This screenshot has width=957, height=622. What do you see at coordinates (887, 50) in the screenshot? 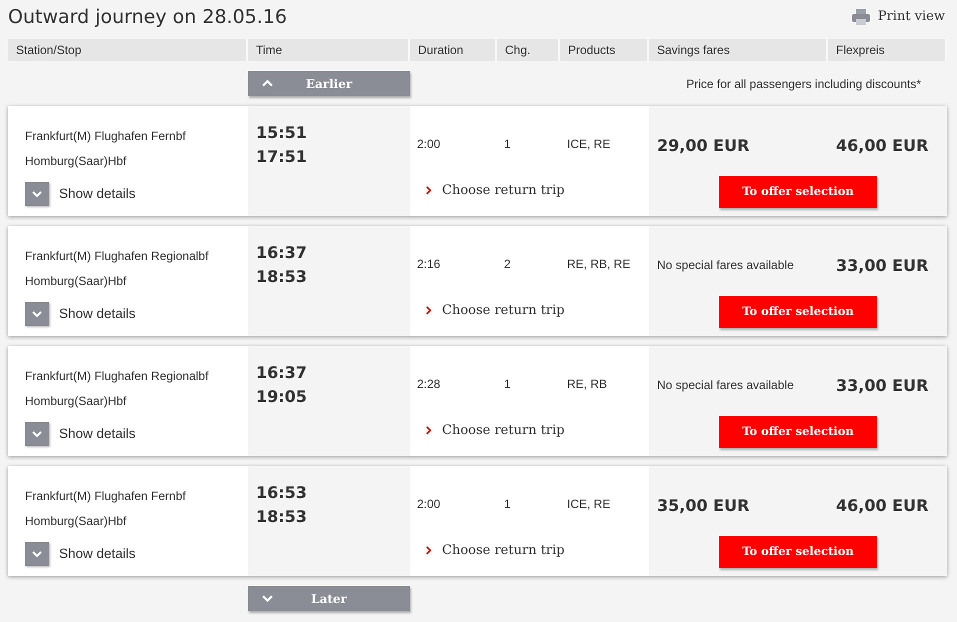
I see `column-header: Flexpreis` at bounding box center [887, 50].